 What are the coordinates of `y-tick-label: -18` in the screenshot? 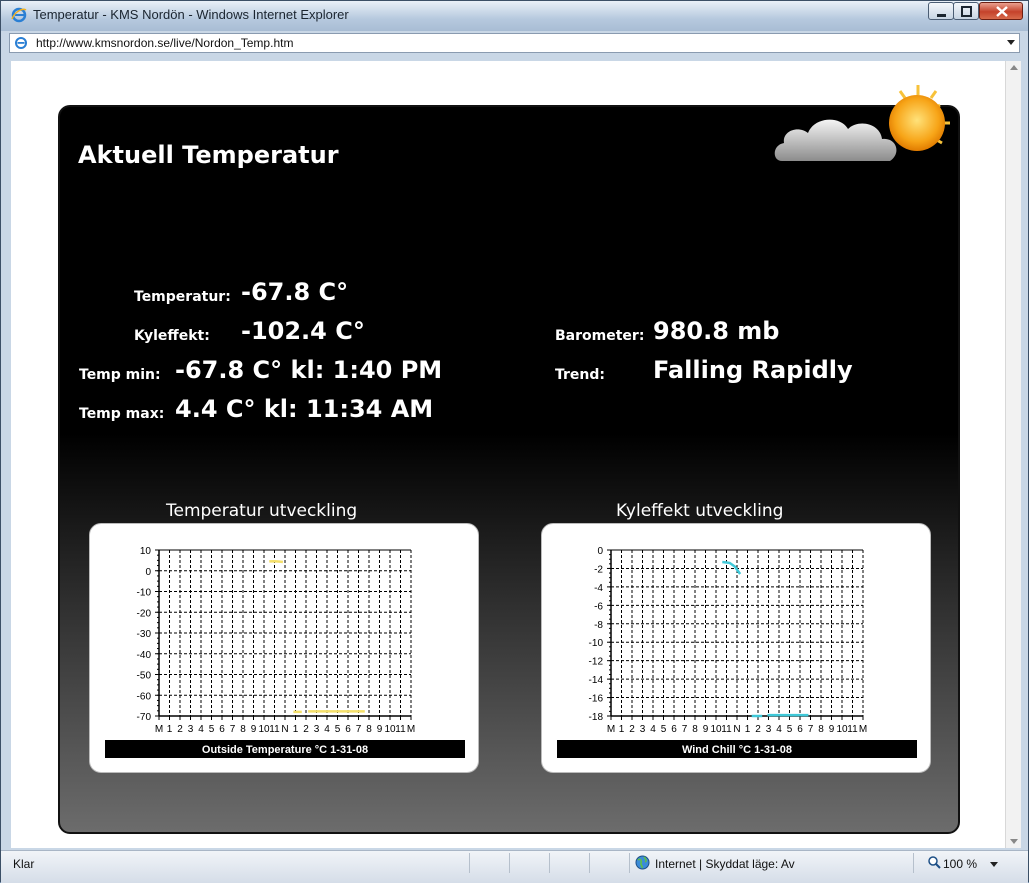 It's located at (596, 717).